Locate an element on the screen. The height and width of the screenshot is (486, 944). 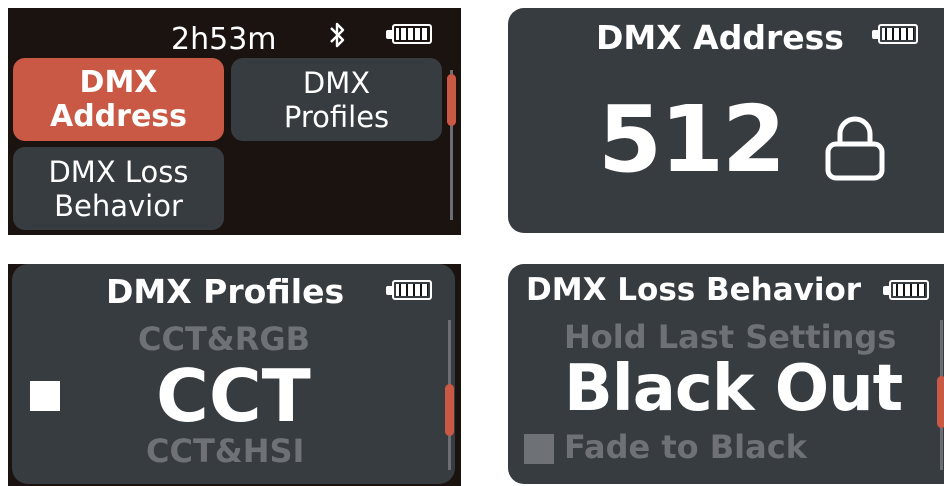
tile-label-line2: Behavior is located at coordinates (118, 205).